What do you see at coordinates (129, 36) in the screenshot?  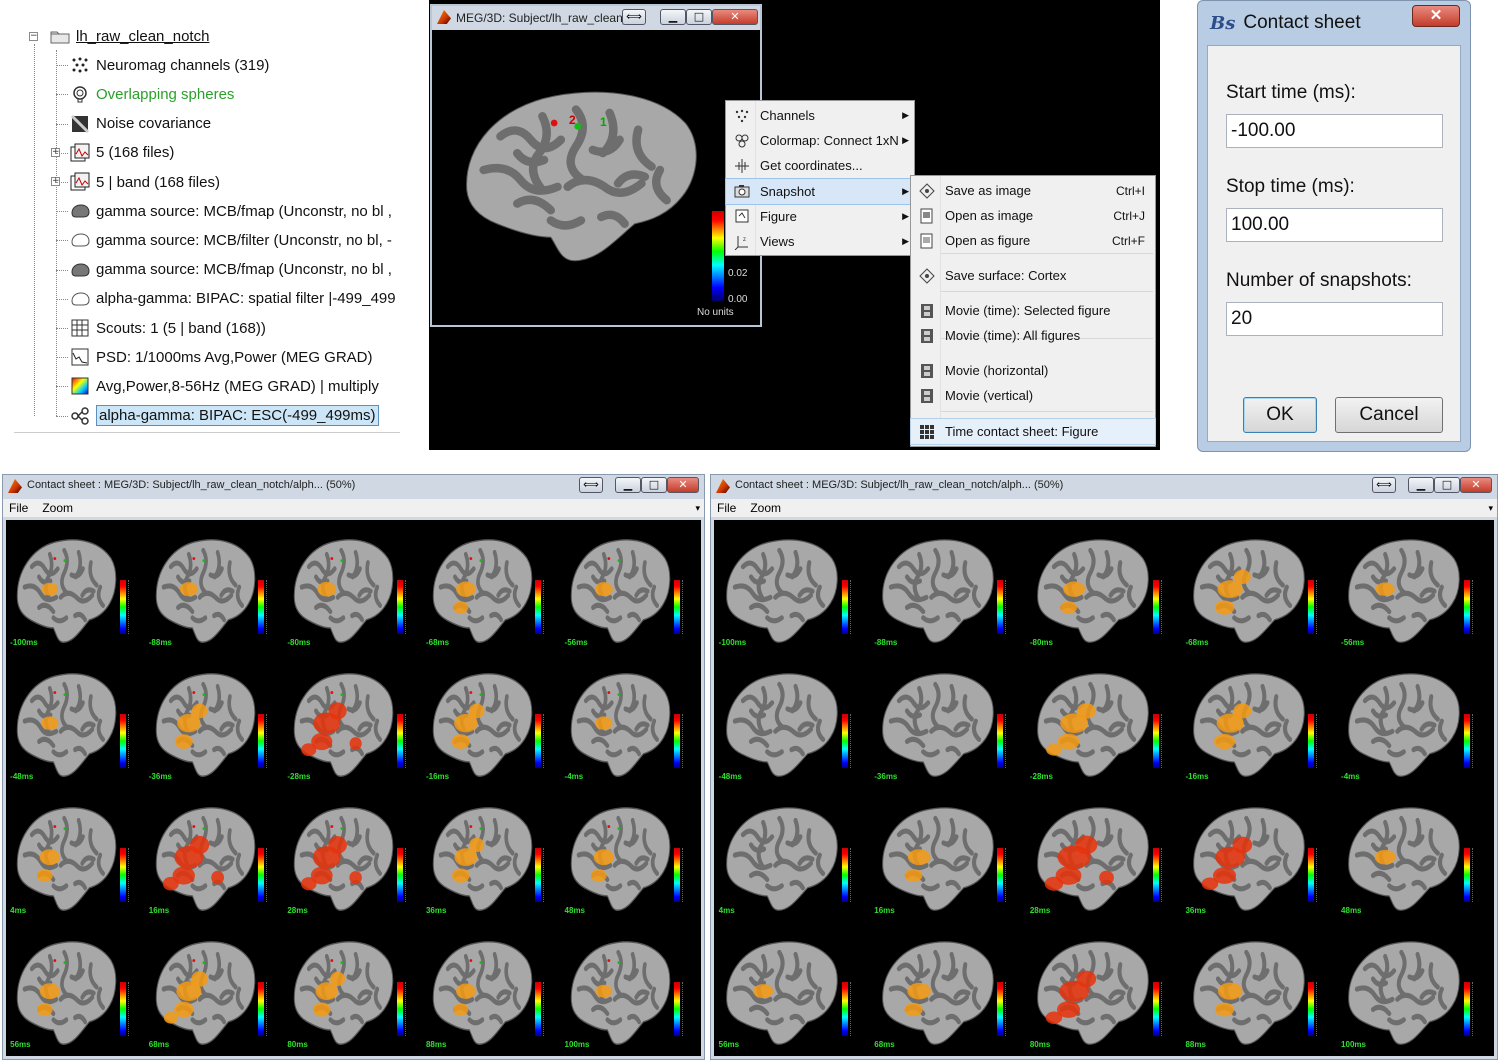 I see `tree-item: lh_raw_clean_notch` at bounding box center [129, 36].